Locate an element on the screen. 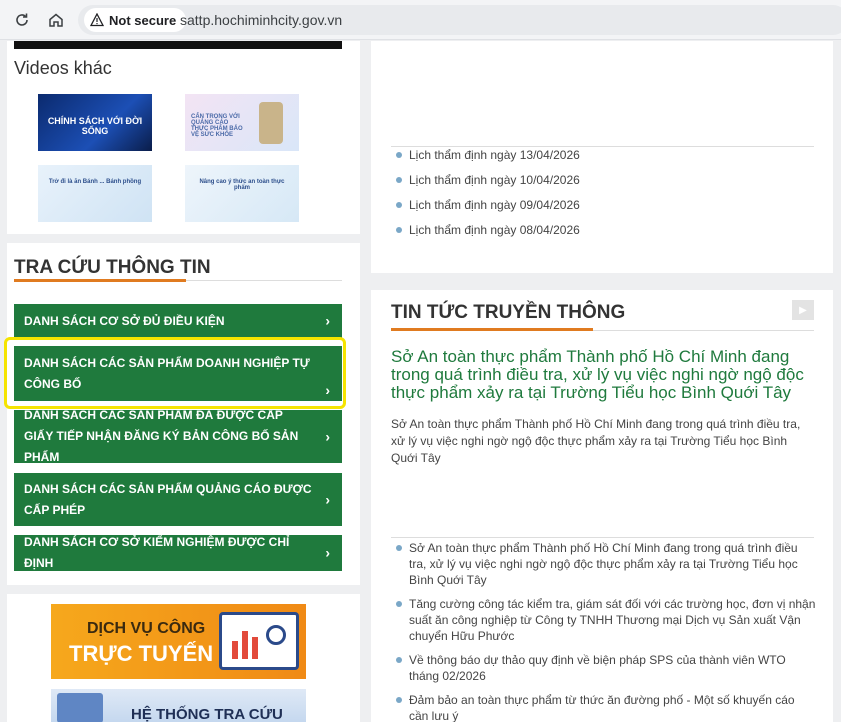 The width and height of the screenshot is (841, 722). appraisal-link: Lịch thẩm định ngày 08/04/2026 is located at coordinates (602, 230).